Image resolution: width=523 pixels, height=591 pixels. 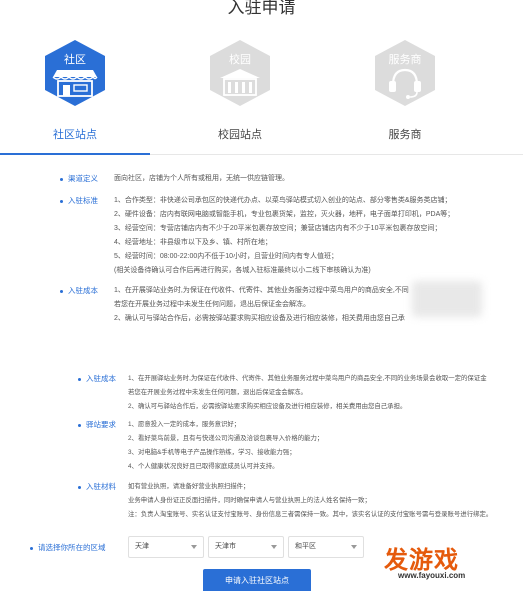 I want to click on headset-icon: 服务商, so click(x=405, y=73).